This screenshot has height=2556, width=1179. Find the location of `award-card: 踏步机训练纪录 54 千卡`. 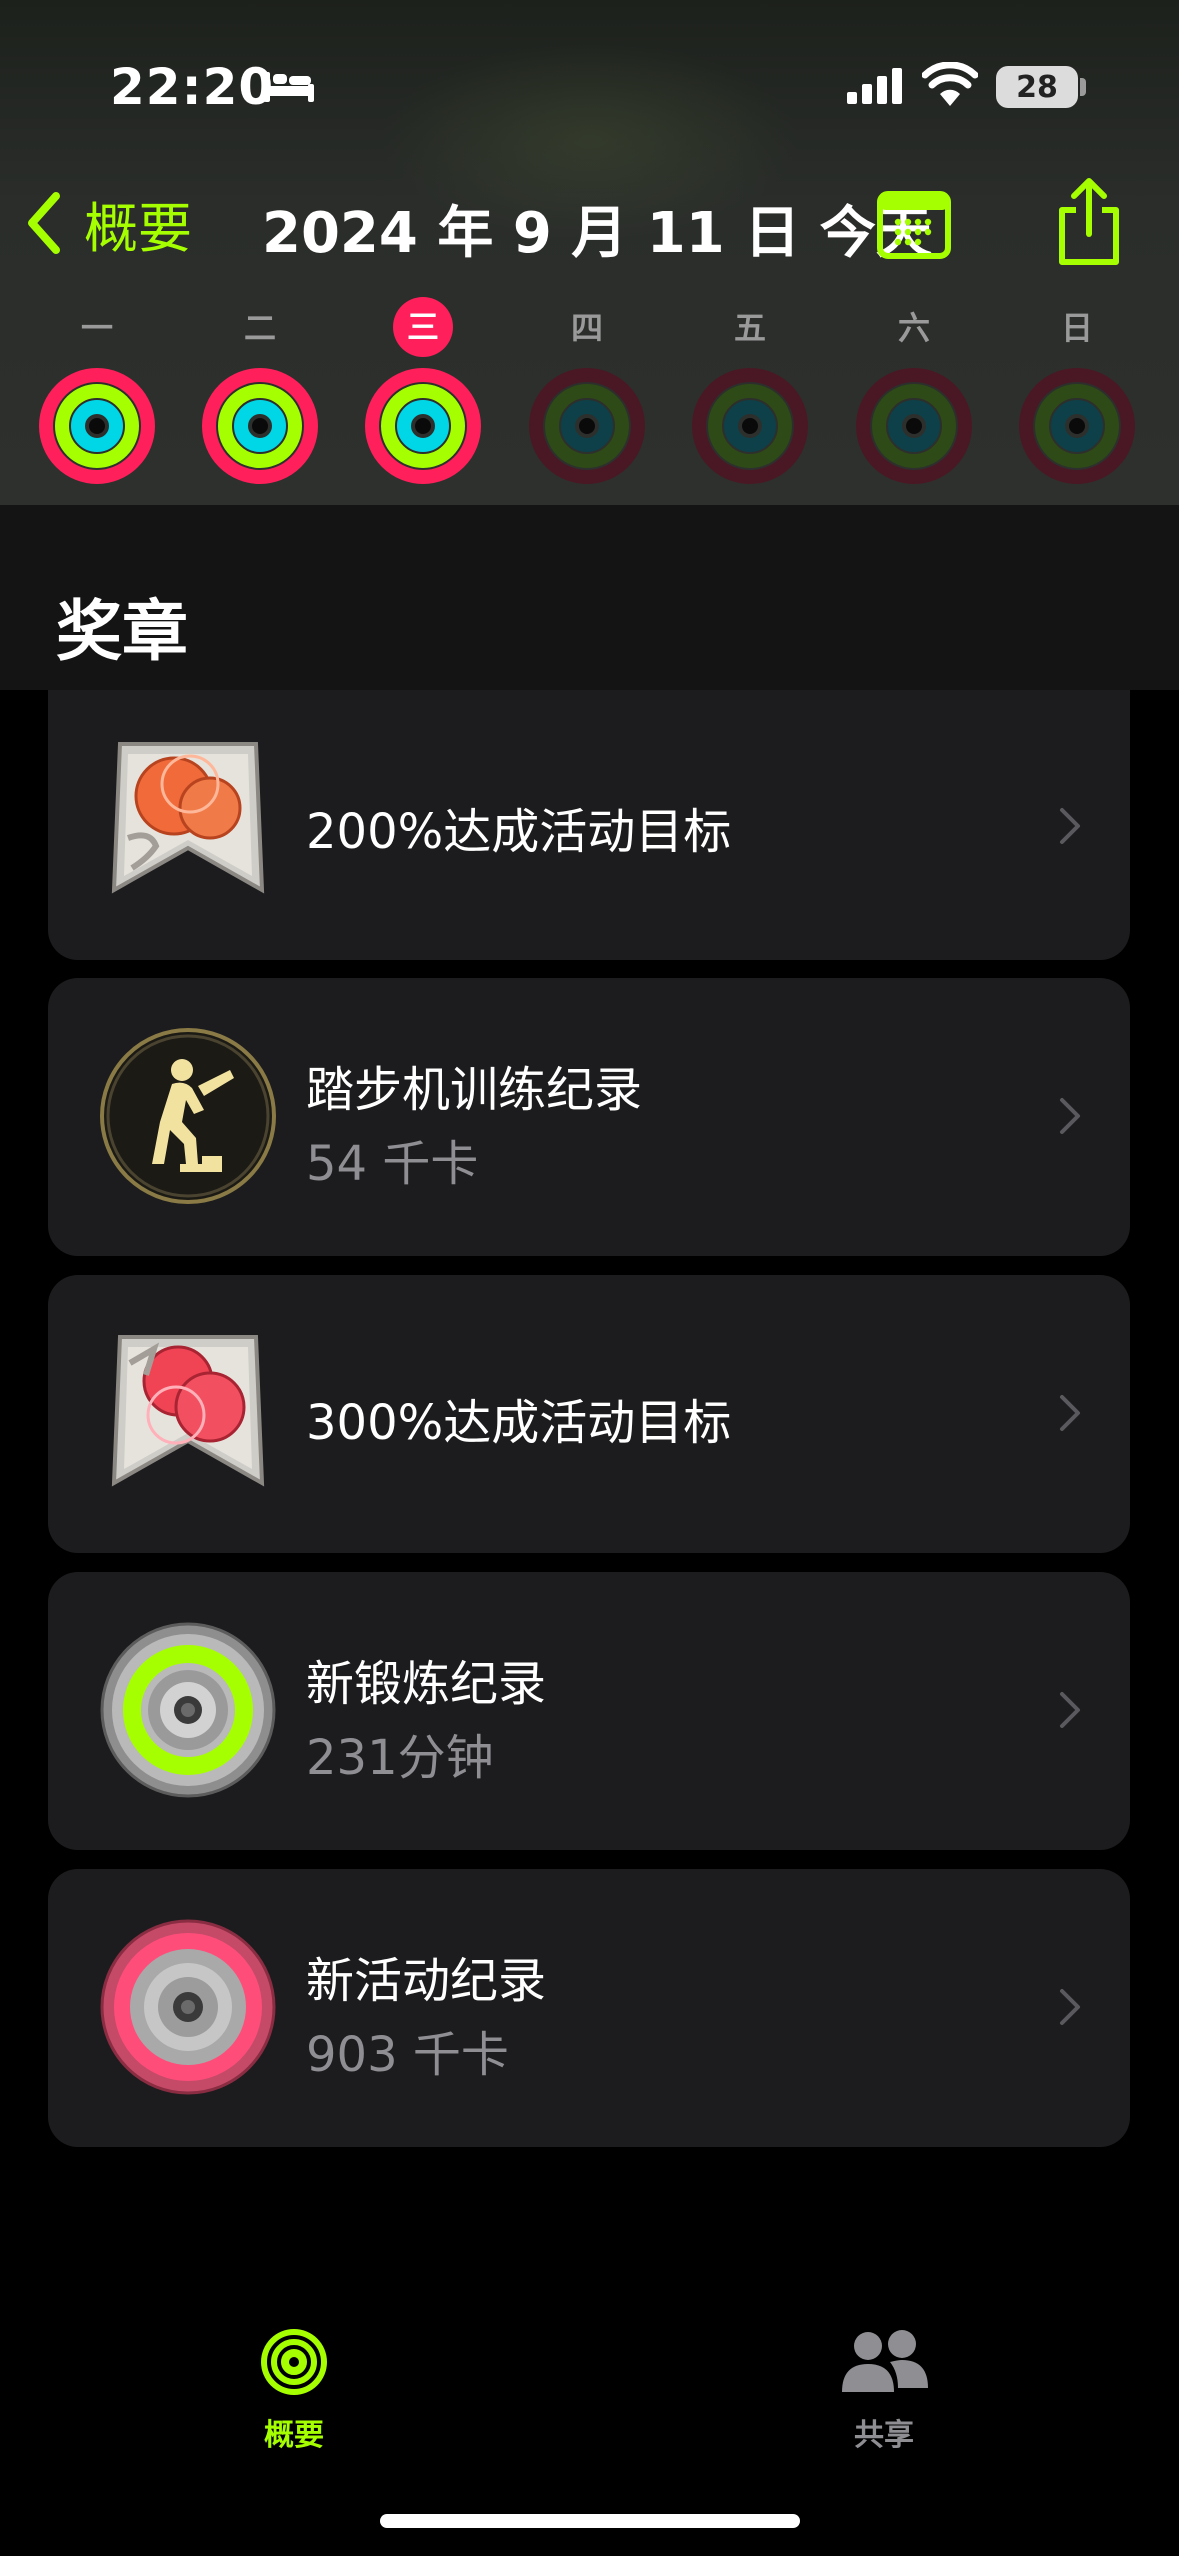

award-card: 踏步机训练纪录 54 千卡 is located at coordinates (589, 1117).